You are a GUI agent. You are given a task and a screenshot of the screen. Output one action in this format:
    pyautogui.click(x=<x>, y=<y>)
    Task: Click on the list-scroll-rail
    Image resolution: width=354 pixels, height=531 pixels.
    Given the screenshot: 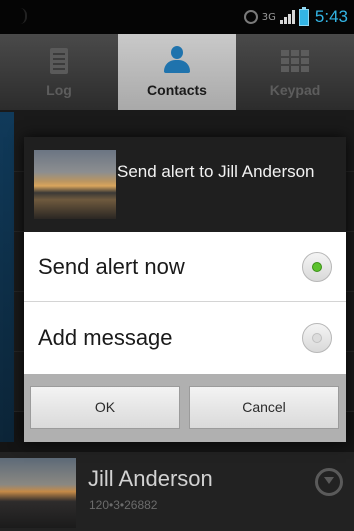 What is the action you would take?
    pyautogui.click(x=7, y=277)
    